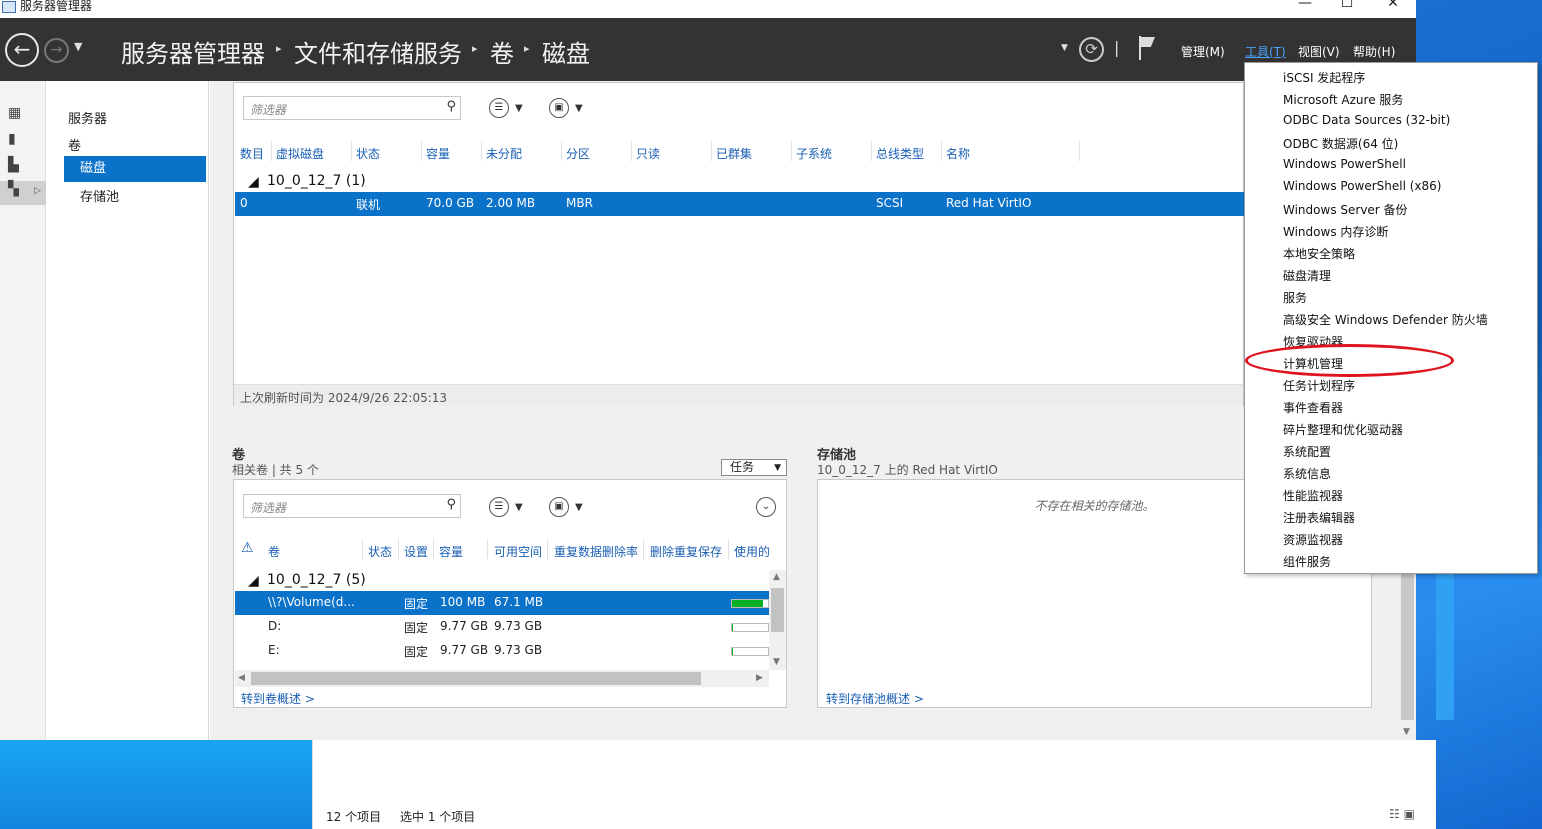 The image size is (1542, 829). I want to click on menu-item-memory-diagnostic: Windows 内存诊断, so click(1335, 231).